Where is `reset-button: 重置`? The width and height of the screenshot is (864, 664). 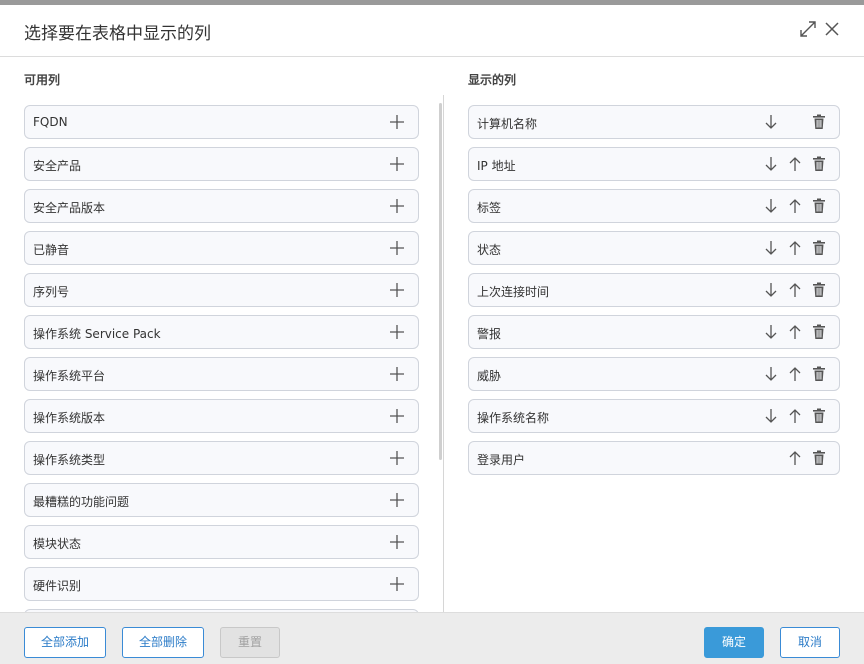 reset-button: 重置 is located at coordinates (250, 642).